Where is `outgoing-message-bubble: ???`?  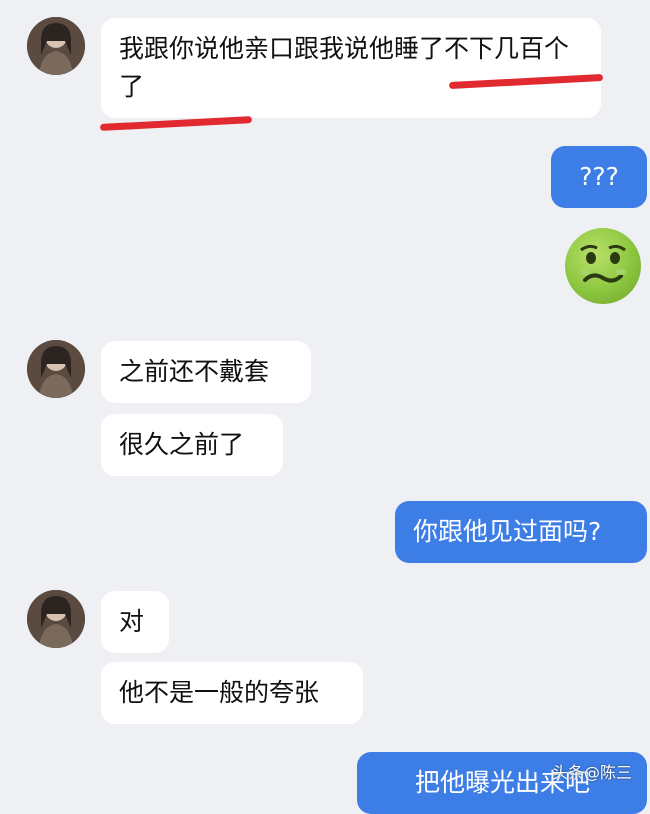 outgoing-message-bubble: ??? is located at coordinates (599, 177).